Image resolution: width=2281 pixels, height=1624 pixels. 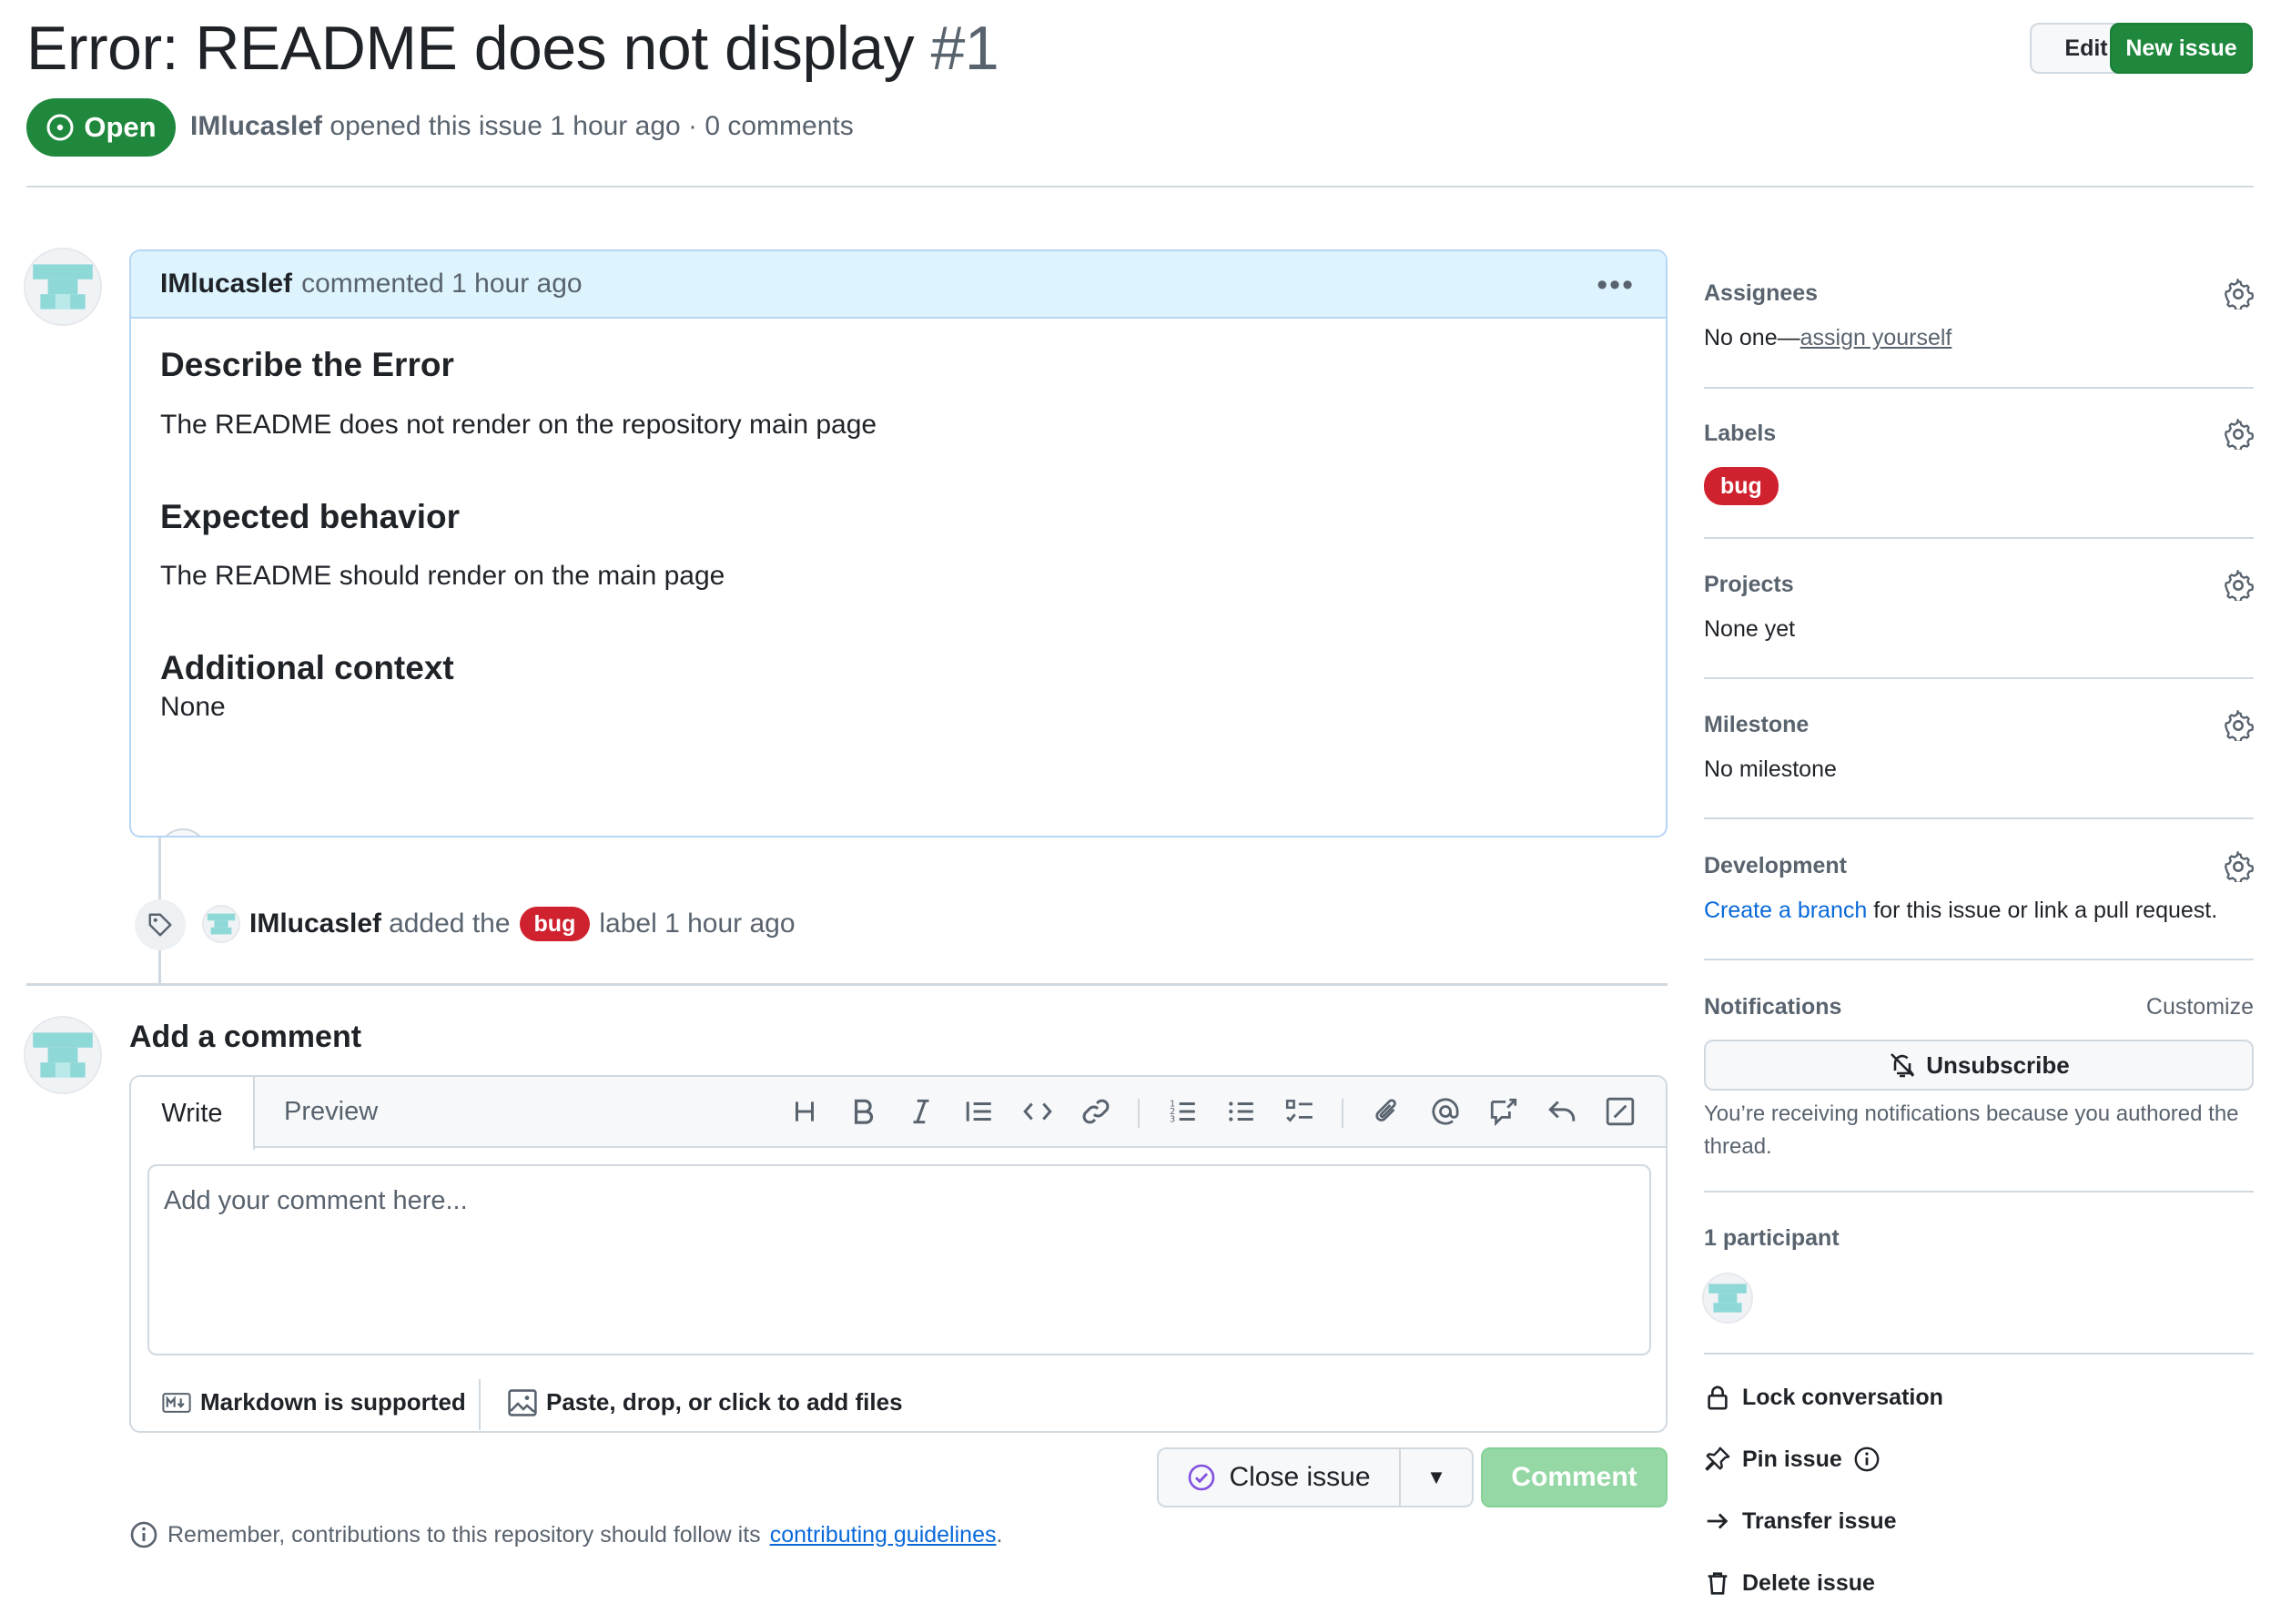 What do you see at coordinates (898, 285) in the screenshot?
I see `comment-header: IMlucaslef commented 1 hour ago` at bounding box center [898, 285].